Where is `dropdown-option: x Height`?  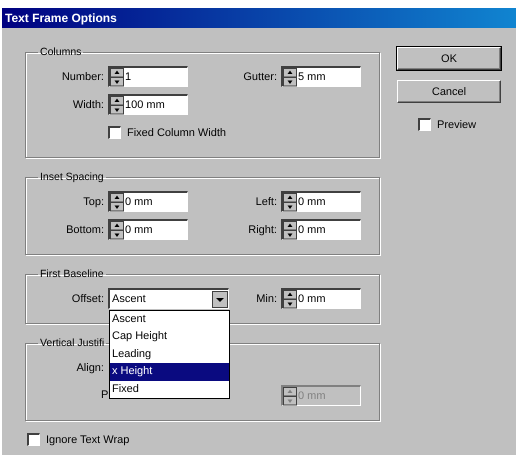
dropdown-option: x Height is located at coordinates (169, 372).